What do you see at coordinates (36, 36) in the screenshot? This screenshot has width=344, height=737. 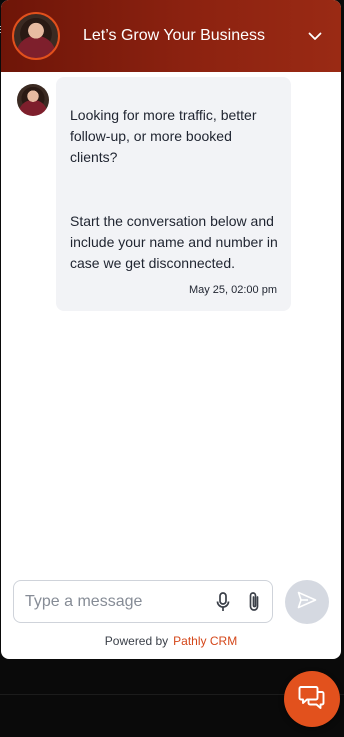 I see `agent-avatar` at bounding box center [36, 36].